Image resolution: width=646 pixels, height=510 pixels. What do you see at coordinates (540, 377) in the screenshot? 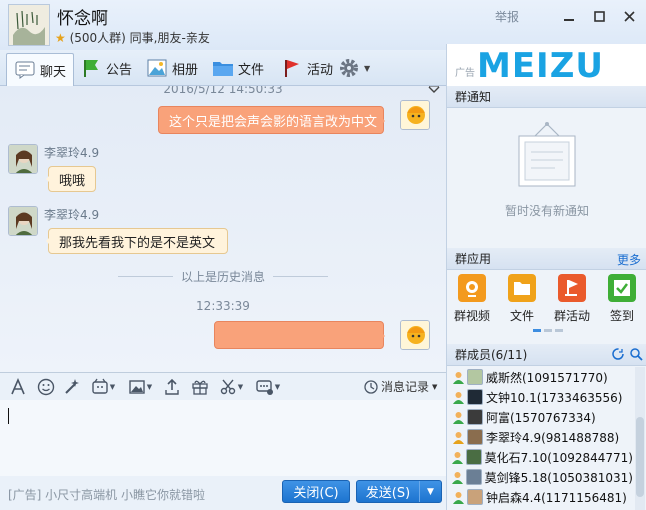
I see `member-row: 威斯然(1091571770)` at bounding box center [540, 377].